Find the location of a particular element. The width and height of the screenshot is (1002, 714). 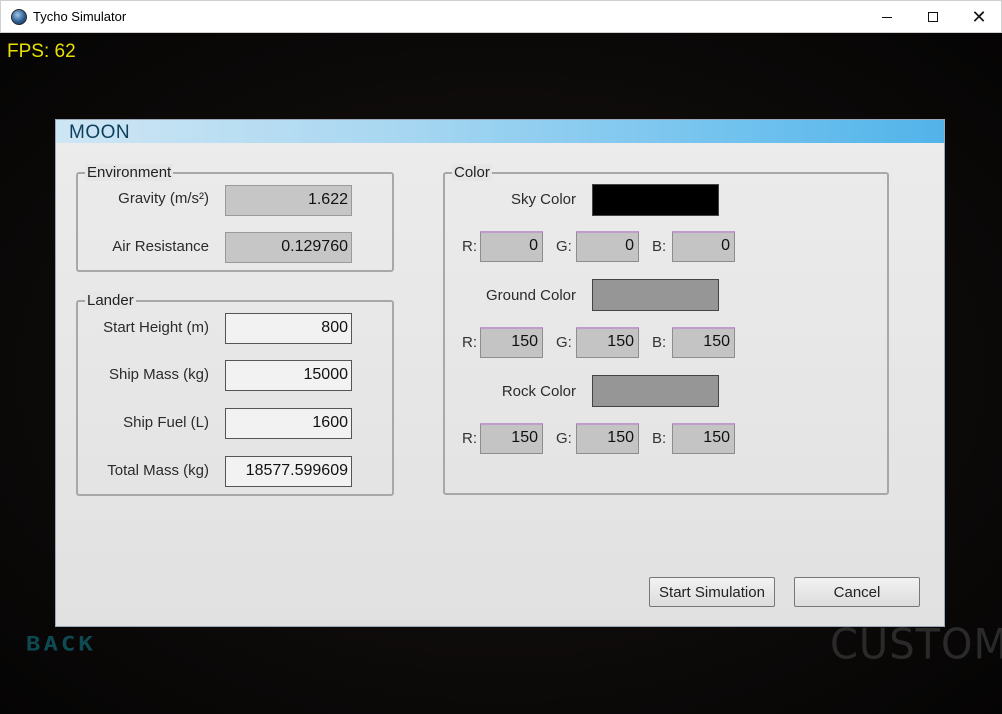

minimize-button is located at coordinates (887, 17).